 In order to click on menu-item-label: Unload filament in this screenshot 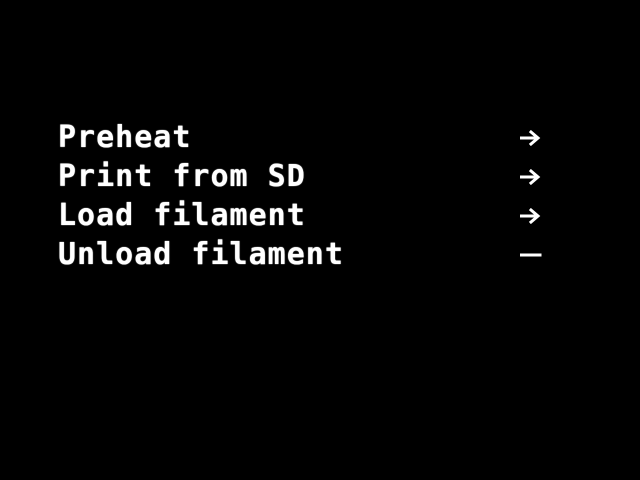, I will do `click(201, 254)`.